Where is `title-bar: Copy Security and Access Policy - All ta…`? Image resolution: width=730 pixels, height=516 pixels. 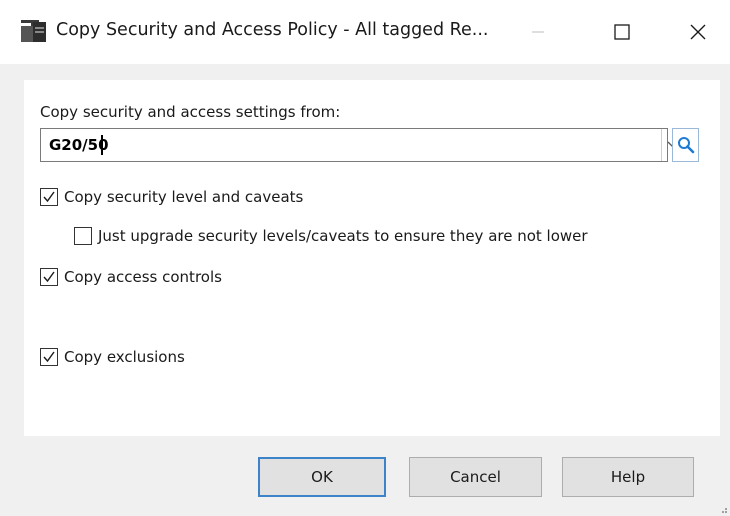
title-bar: Copy Security and Access Policy - All ta… is located at coordinates (365, 32).